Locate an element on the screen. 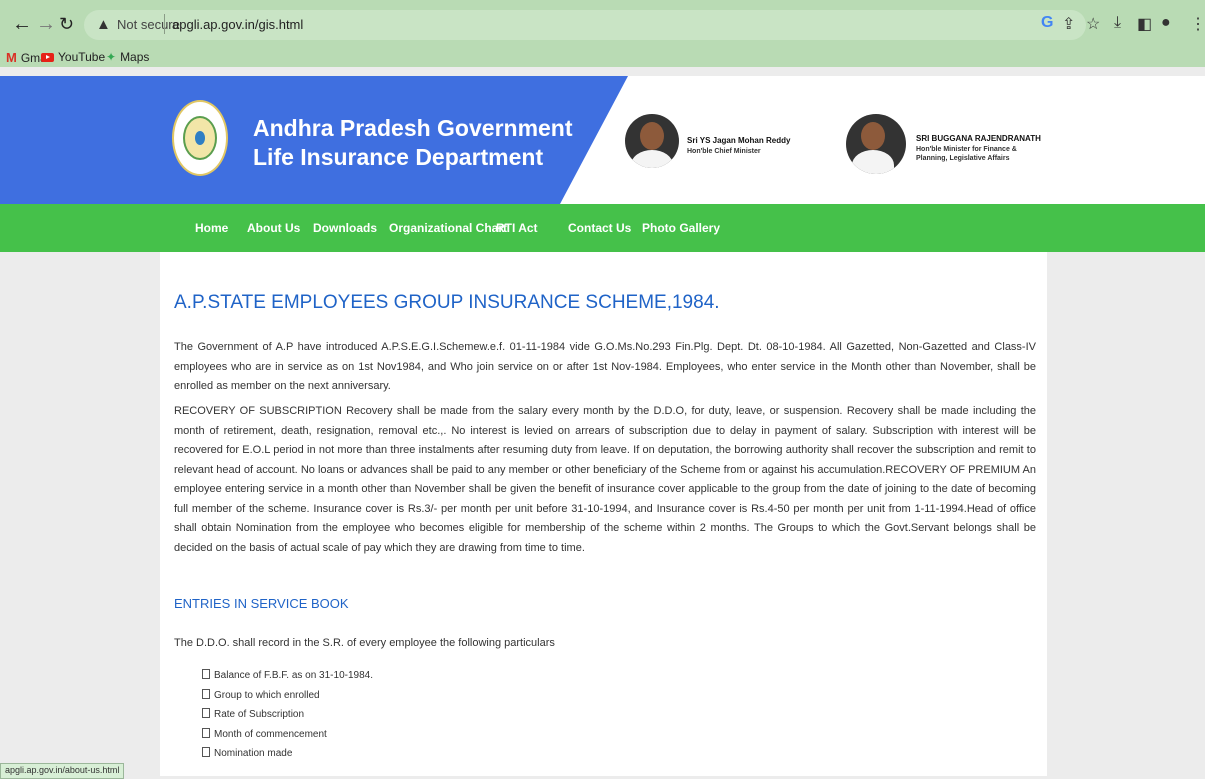 The height and width of the screenshot is (779, 1205). bookmark-maps: ✦ Maps is located at coordinates (127, 57).